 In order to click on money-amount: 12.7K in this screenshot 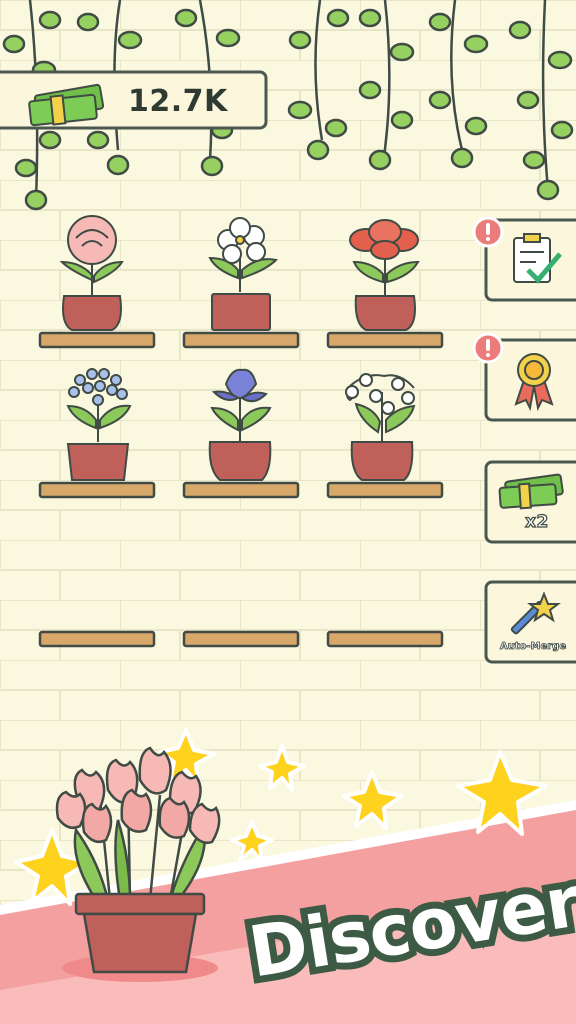, I will do `click(178, 101)`.